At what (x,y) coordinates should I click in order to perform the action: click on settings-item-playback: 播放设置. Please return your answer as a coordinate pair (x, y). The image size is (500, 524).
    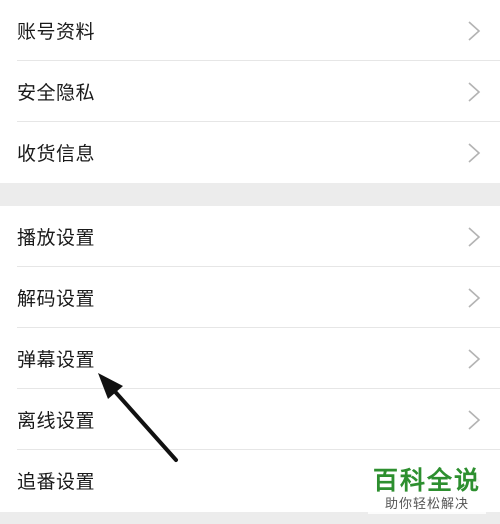
    Looking at the image, I should click on (250, 236).